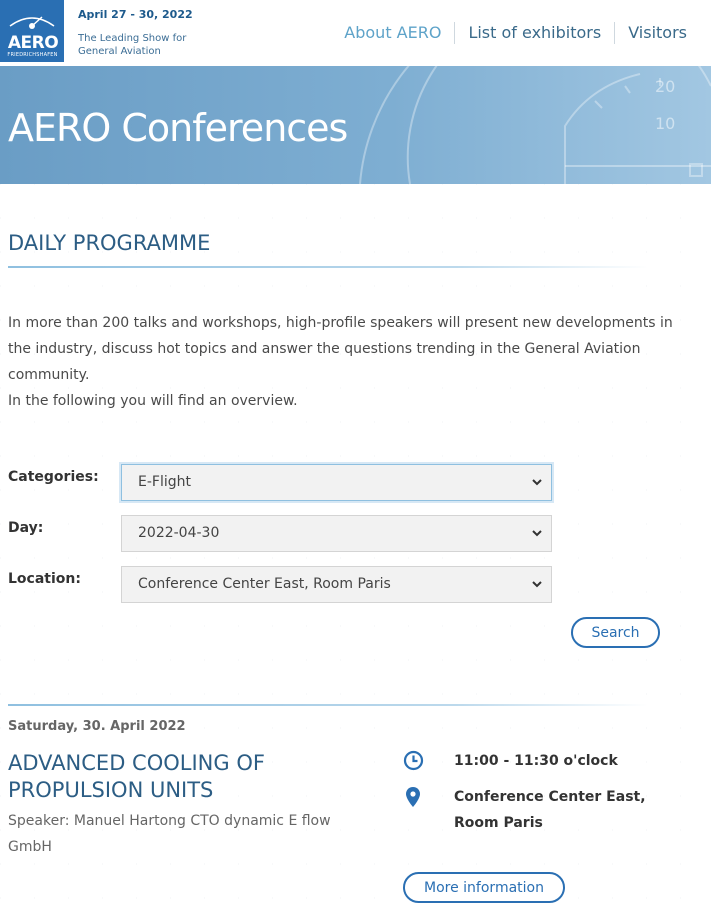 The width and height of the screenshot is (711, 918). I want to click on results-divider, so click(328, 705).